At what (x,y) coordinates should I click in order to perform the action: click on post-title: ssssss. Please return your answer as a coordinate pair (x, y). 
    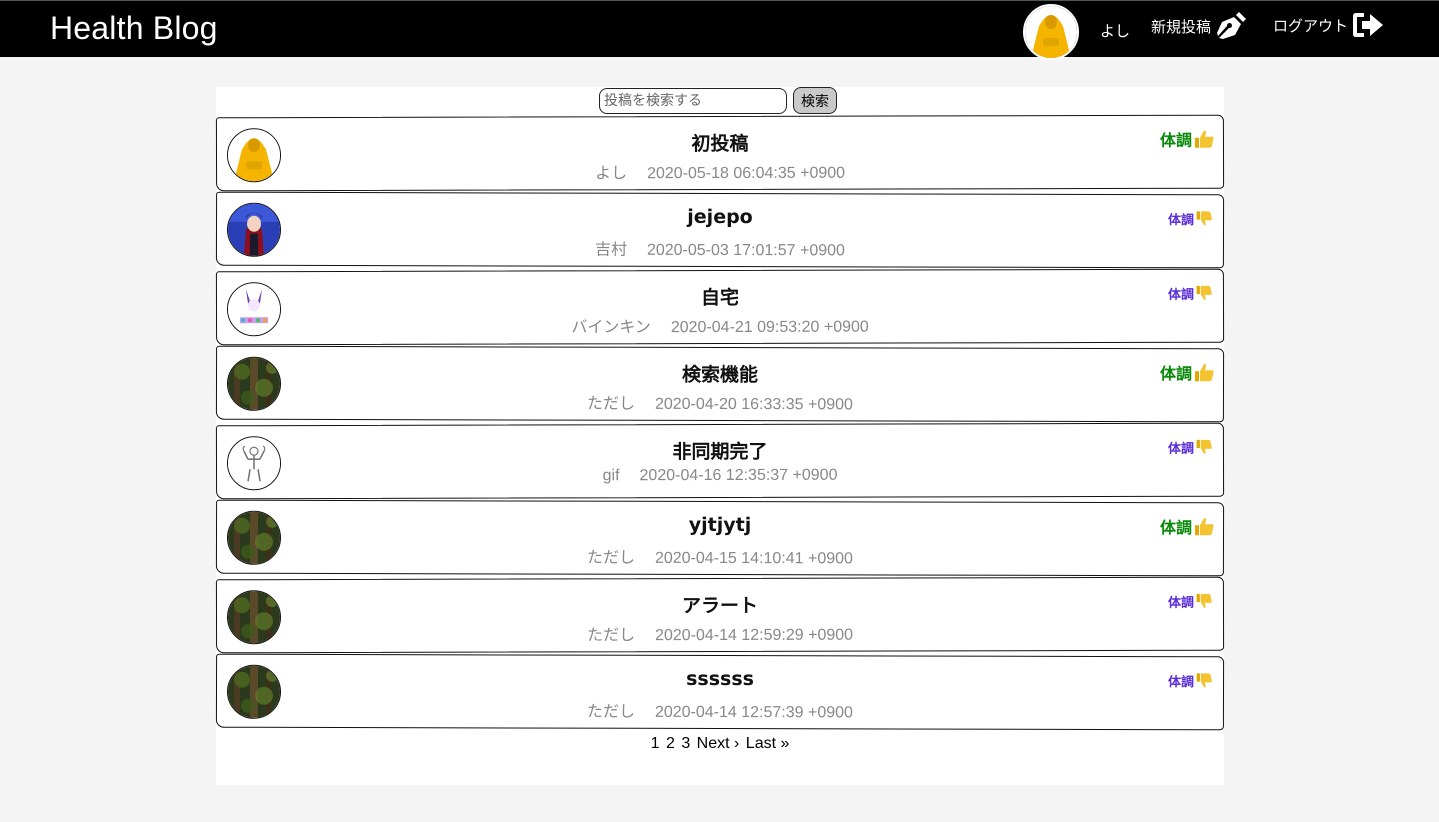
    Looking at the image, I should click on (720, 679).